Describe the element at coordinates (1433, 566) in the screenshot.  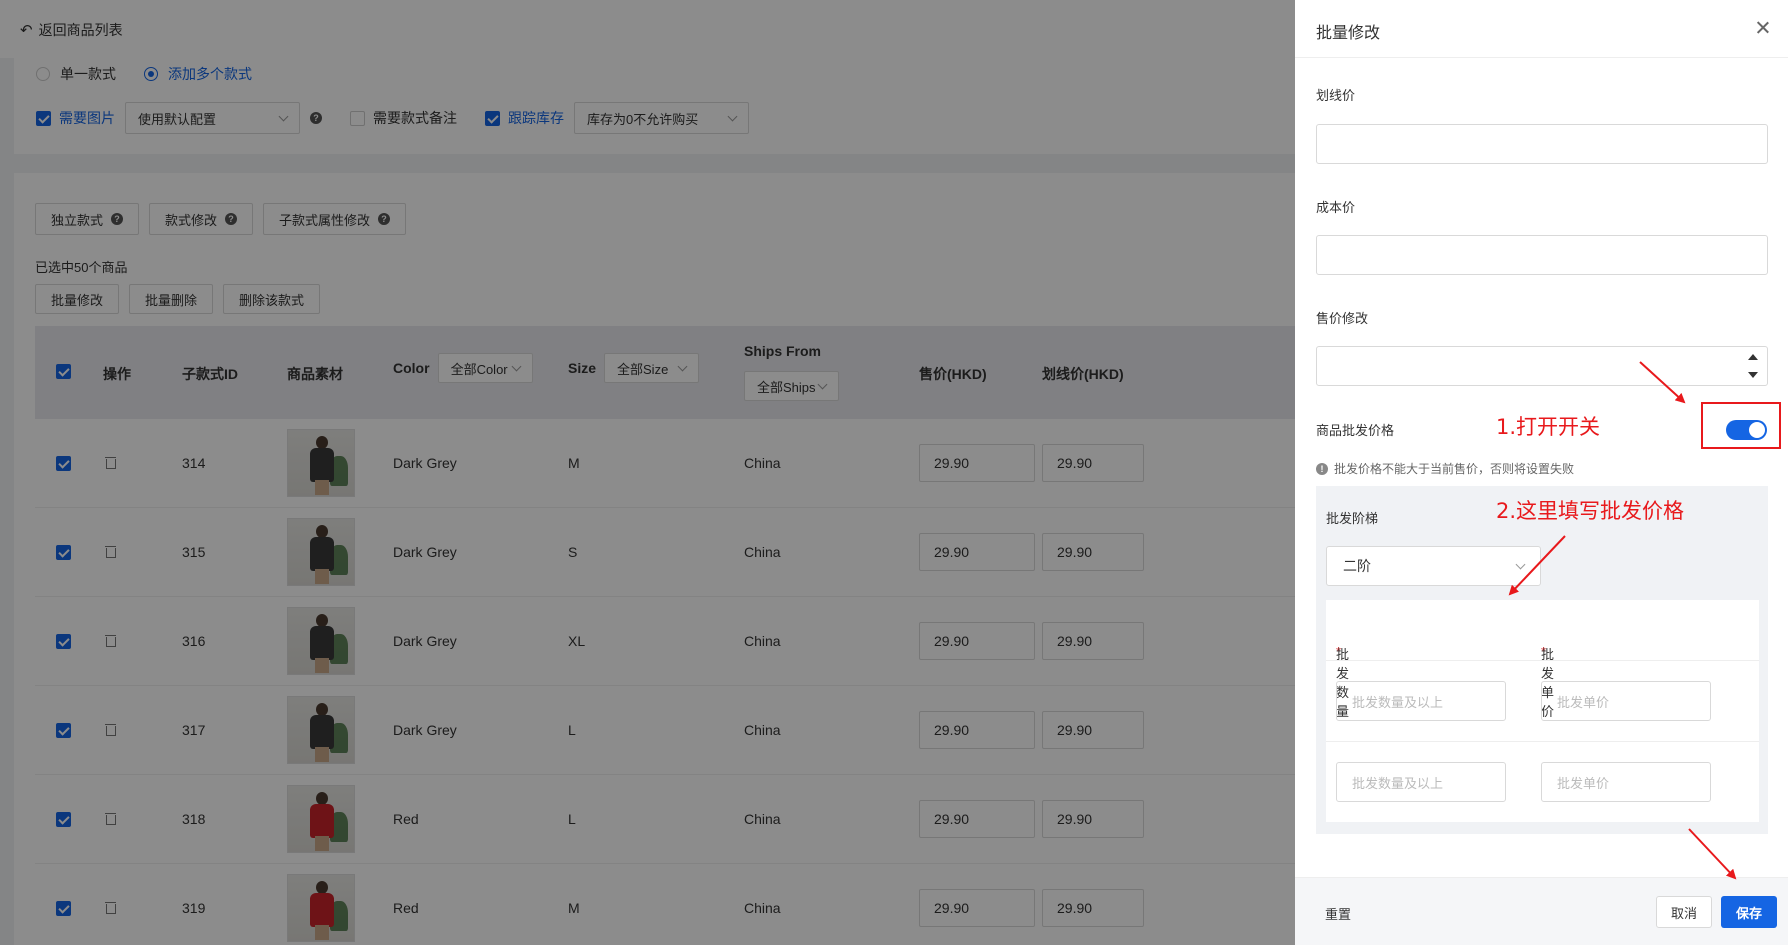
I see `tier-select: 二阶` at that location.